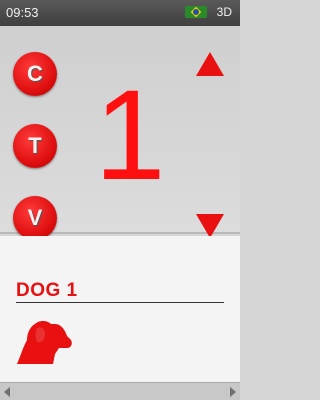  I want to click on c-button: C, so click(35, 74).